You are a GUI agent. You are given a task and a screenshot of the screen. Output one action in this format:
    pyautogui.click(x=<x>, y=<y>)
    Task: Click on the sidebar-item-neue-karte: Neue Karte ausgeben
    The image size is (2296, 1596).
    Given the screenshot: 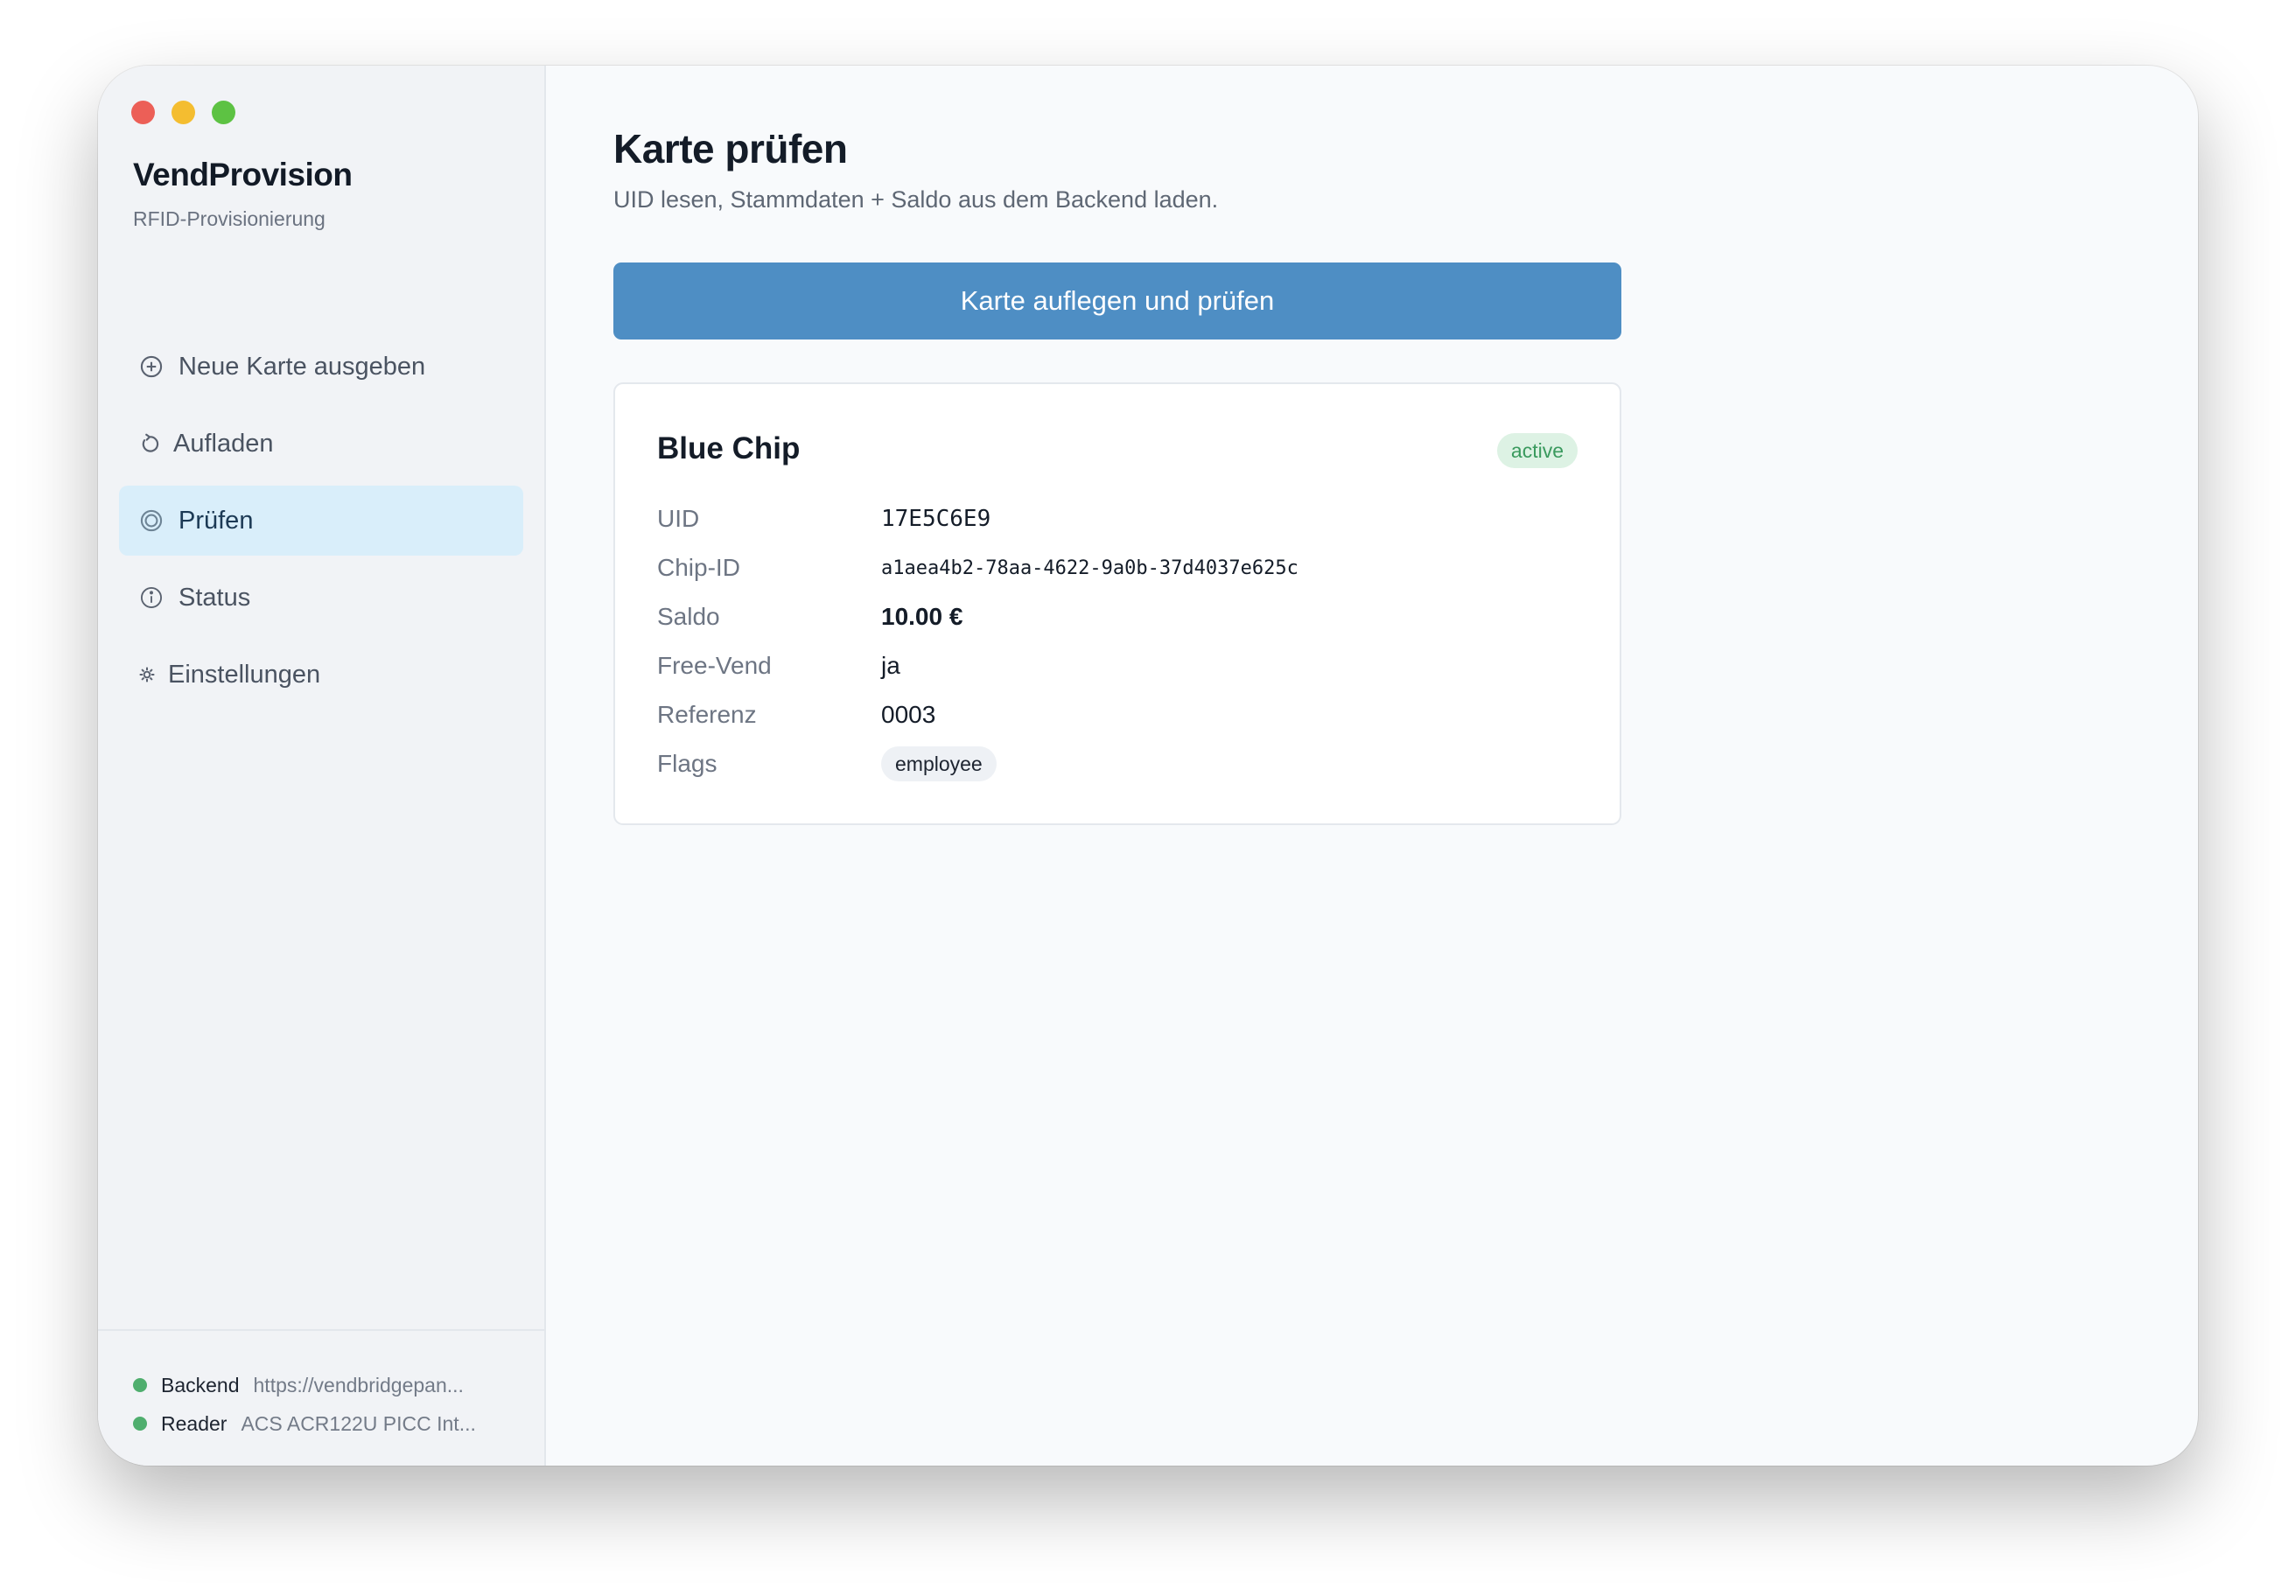 What is the action you would take?
    pyautogui.click(x=321, y=367)
    